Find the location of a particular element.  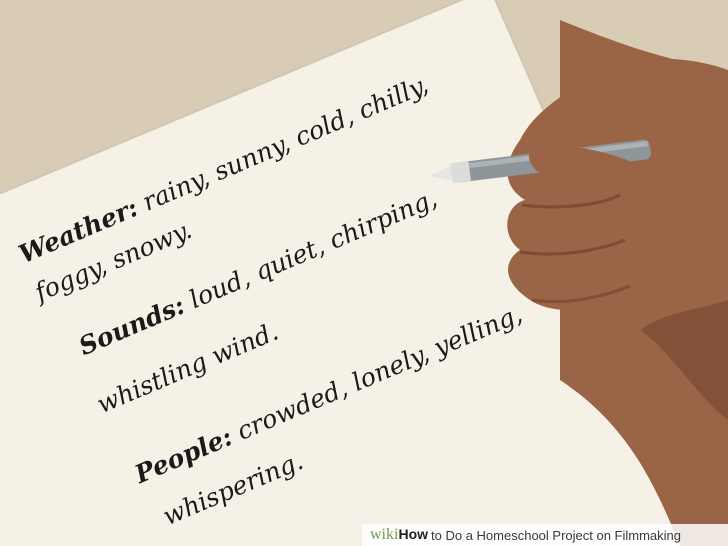

watermark-title: to Do a Homeschool Project on Filmmaking is located at coordinates (556, 535).